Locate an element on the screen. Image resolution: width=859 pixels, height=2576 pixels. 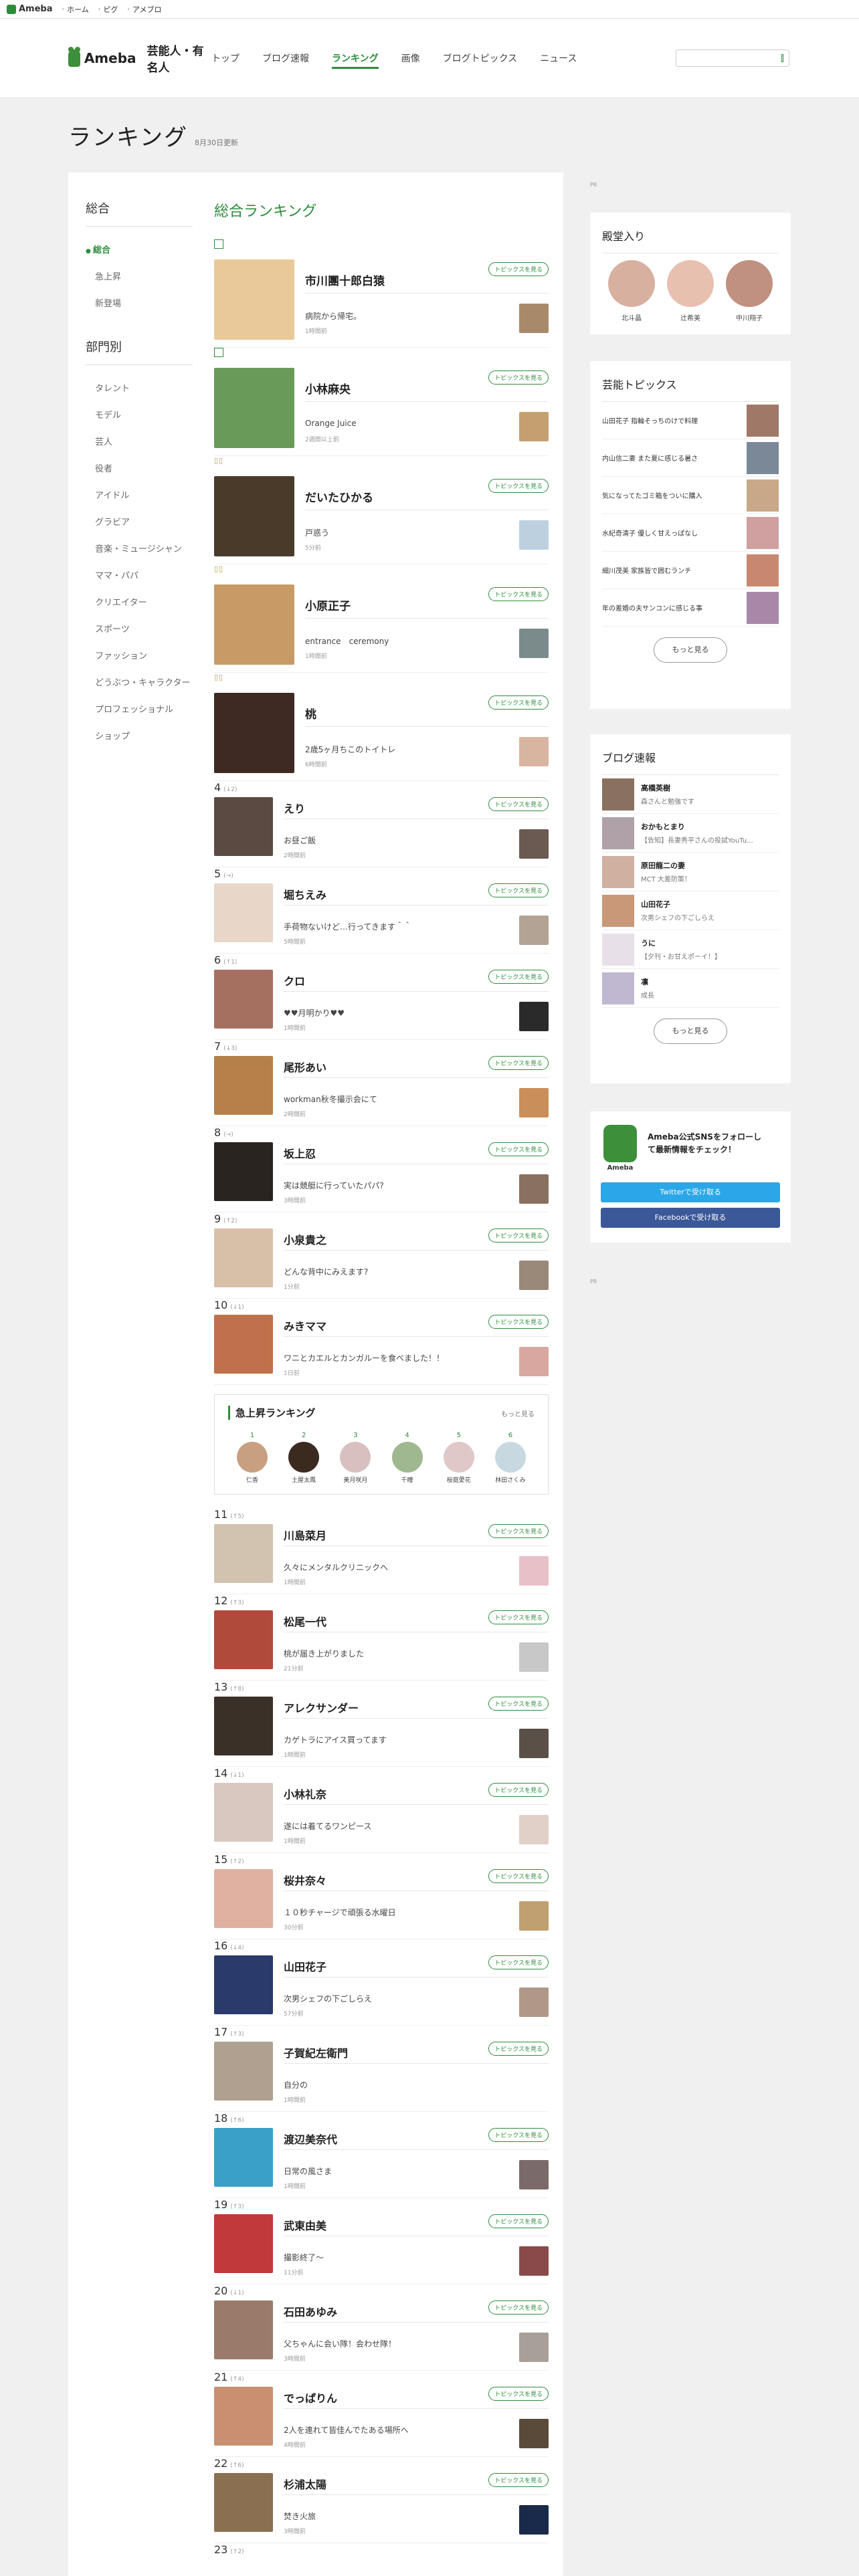
blogger-name: 子賀紀左衛門 is located at coordinates (316, 2052).